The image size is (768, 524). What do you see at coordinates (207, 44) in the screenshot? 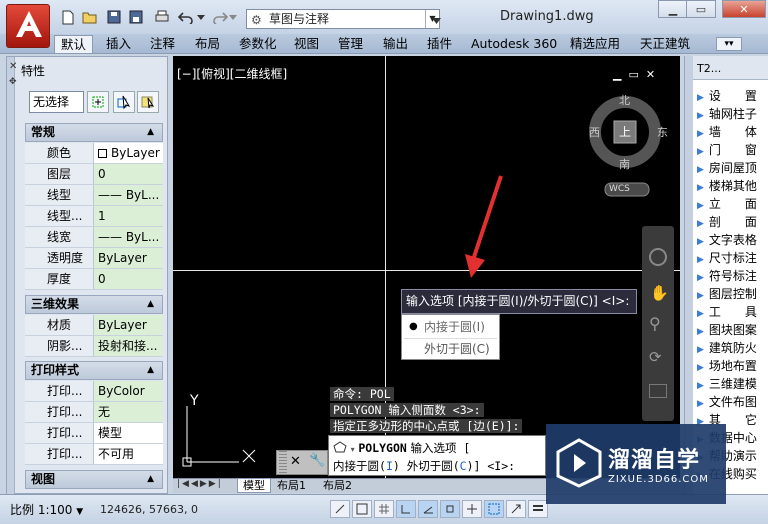
I see `tab-layout: 布局` at bounding box center [207, 44].